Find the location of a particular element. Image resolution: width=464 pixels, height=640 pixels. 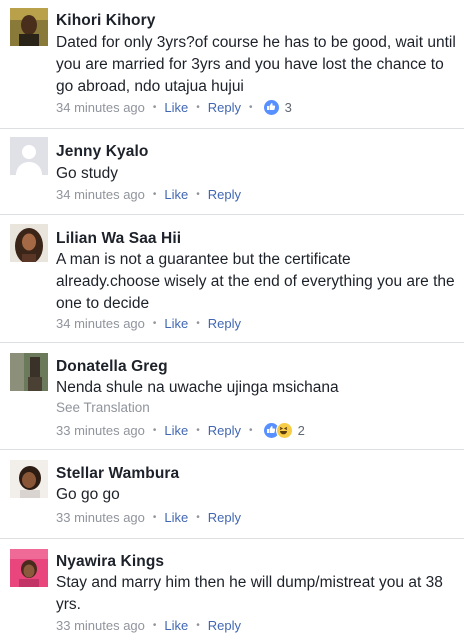

comment-meta: 34 minutes ago • Like • Reply • 3 is located at coordinates (174, 107).